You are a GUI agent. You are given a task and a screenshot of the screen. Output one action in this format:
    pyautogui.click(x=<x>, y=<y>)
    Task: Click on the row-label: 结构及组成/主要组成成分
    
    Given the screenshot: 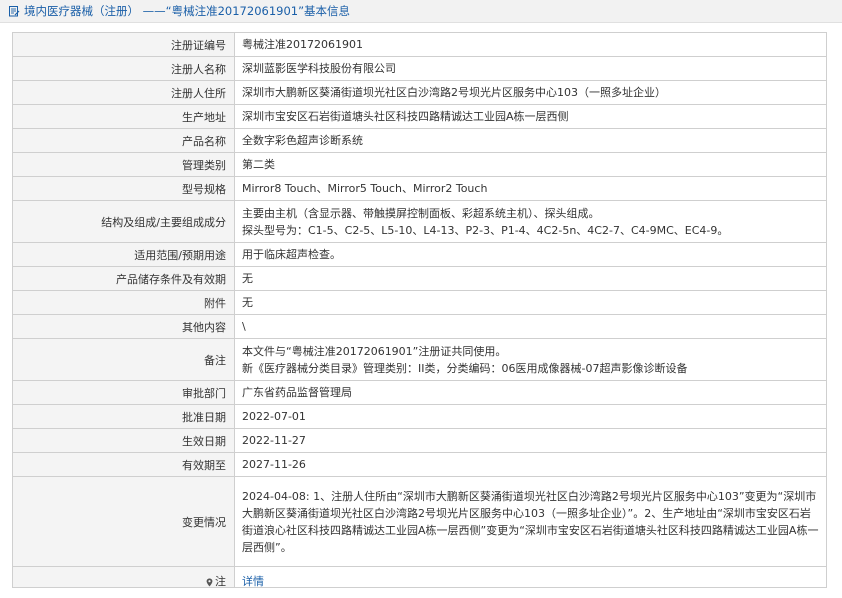 What is the action you would take?
    pyautogui.click(x=124, y=221)
    